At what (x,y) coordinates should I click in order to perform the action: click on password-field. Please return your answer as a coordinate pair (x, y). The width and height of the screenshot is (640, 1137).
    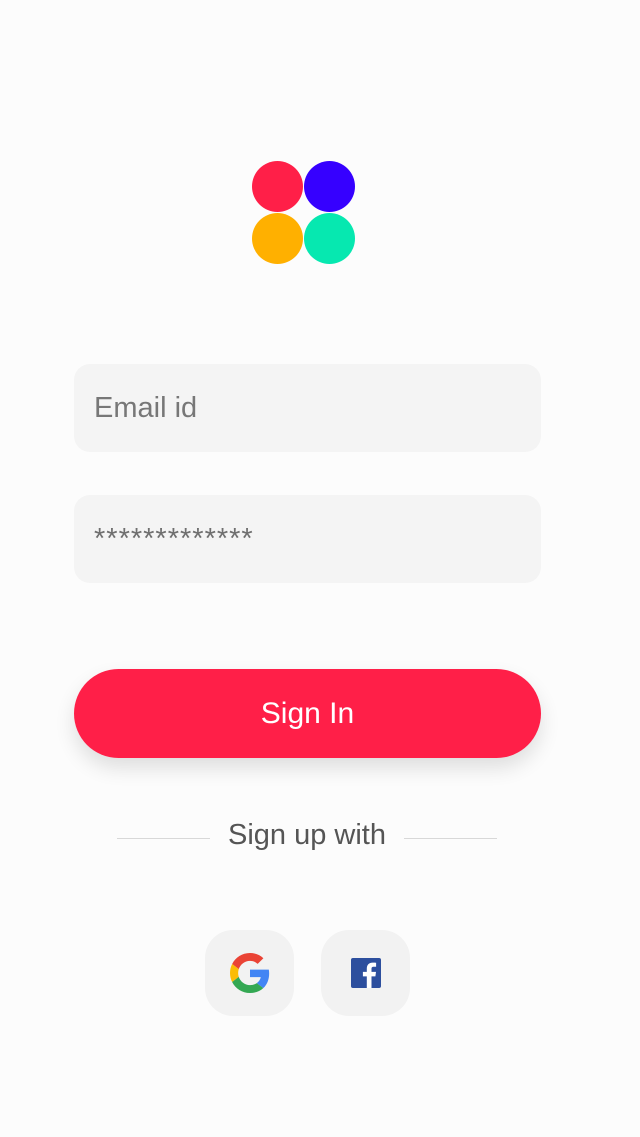
    Looking at the image, I should click on (307, 539).